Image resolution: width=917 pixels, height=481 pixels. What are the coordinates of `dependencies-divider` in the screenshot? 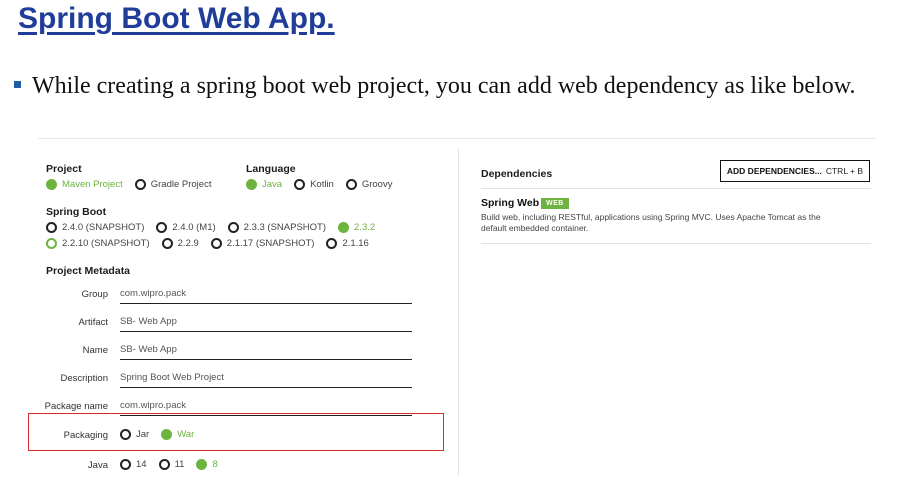 It's located at (676, 188).